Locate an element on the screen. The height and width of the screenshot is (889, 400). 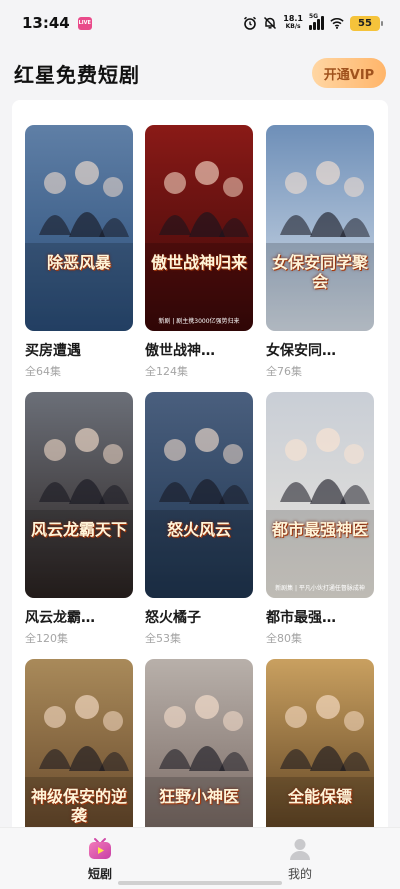
tv-play-icon is located at coordinates (100, 849).